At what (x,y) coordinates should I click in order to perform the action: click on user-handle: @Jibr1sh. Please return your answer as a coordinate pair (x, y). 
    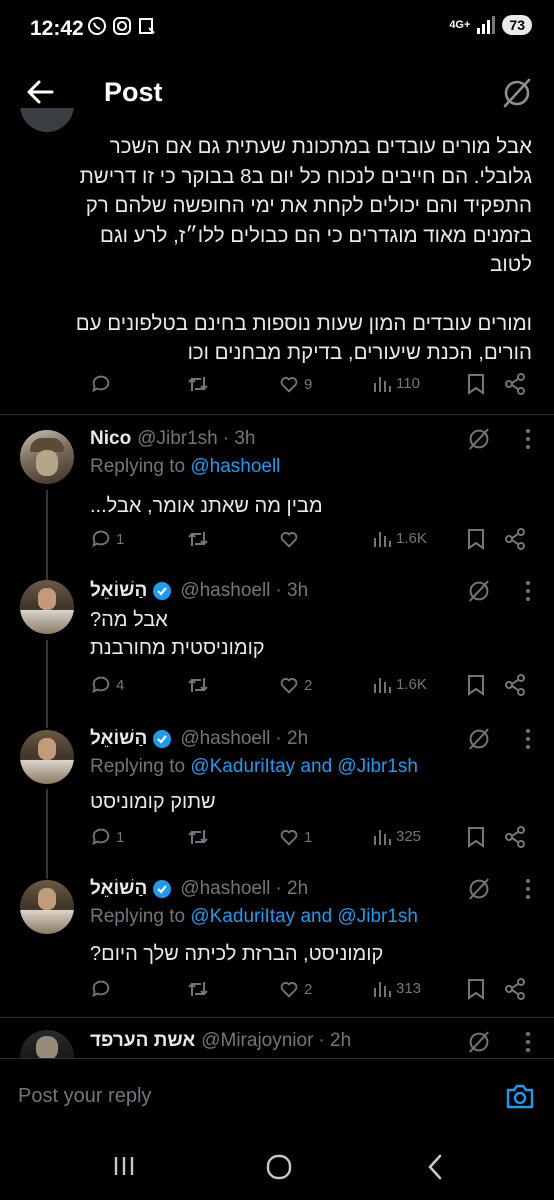
    Looking at the image, I should click on (177, 439).